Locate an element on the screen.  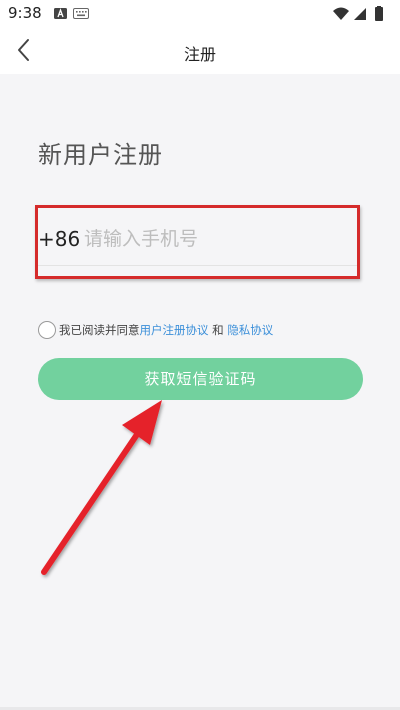
status-bar: 9:38 is located at coordinates (200, 14).